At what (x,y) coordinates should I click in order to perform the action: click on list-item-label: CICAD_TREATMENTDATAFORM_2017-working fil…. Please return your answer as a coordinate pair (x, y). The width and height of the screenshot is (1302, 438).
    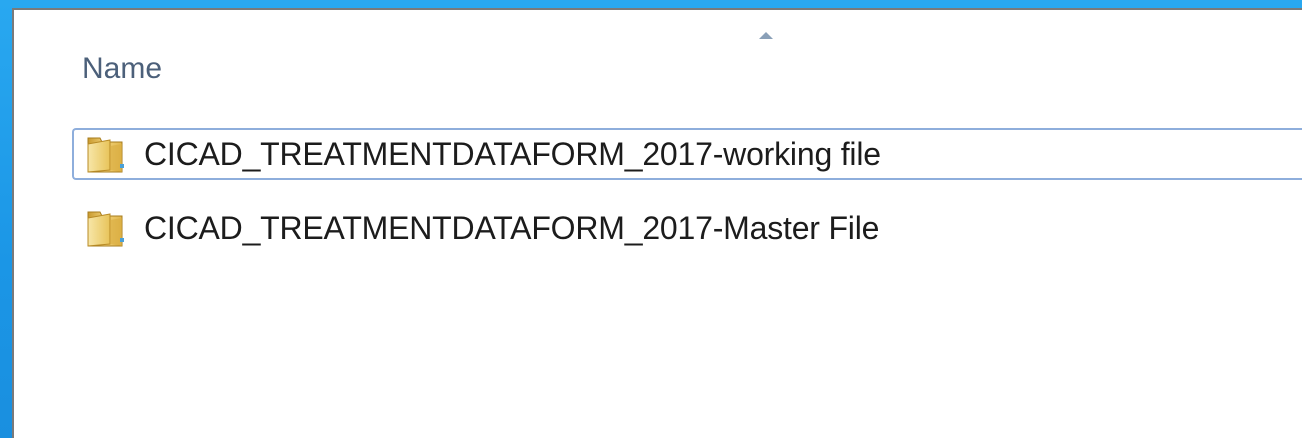
    Looking at the image, I should click on (512, 153).